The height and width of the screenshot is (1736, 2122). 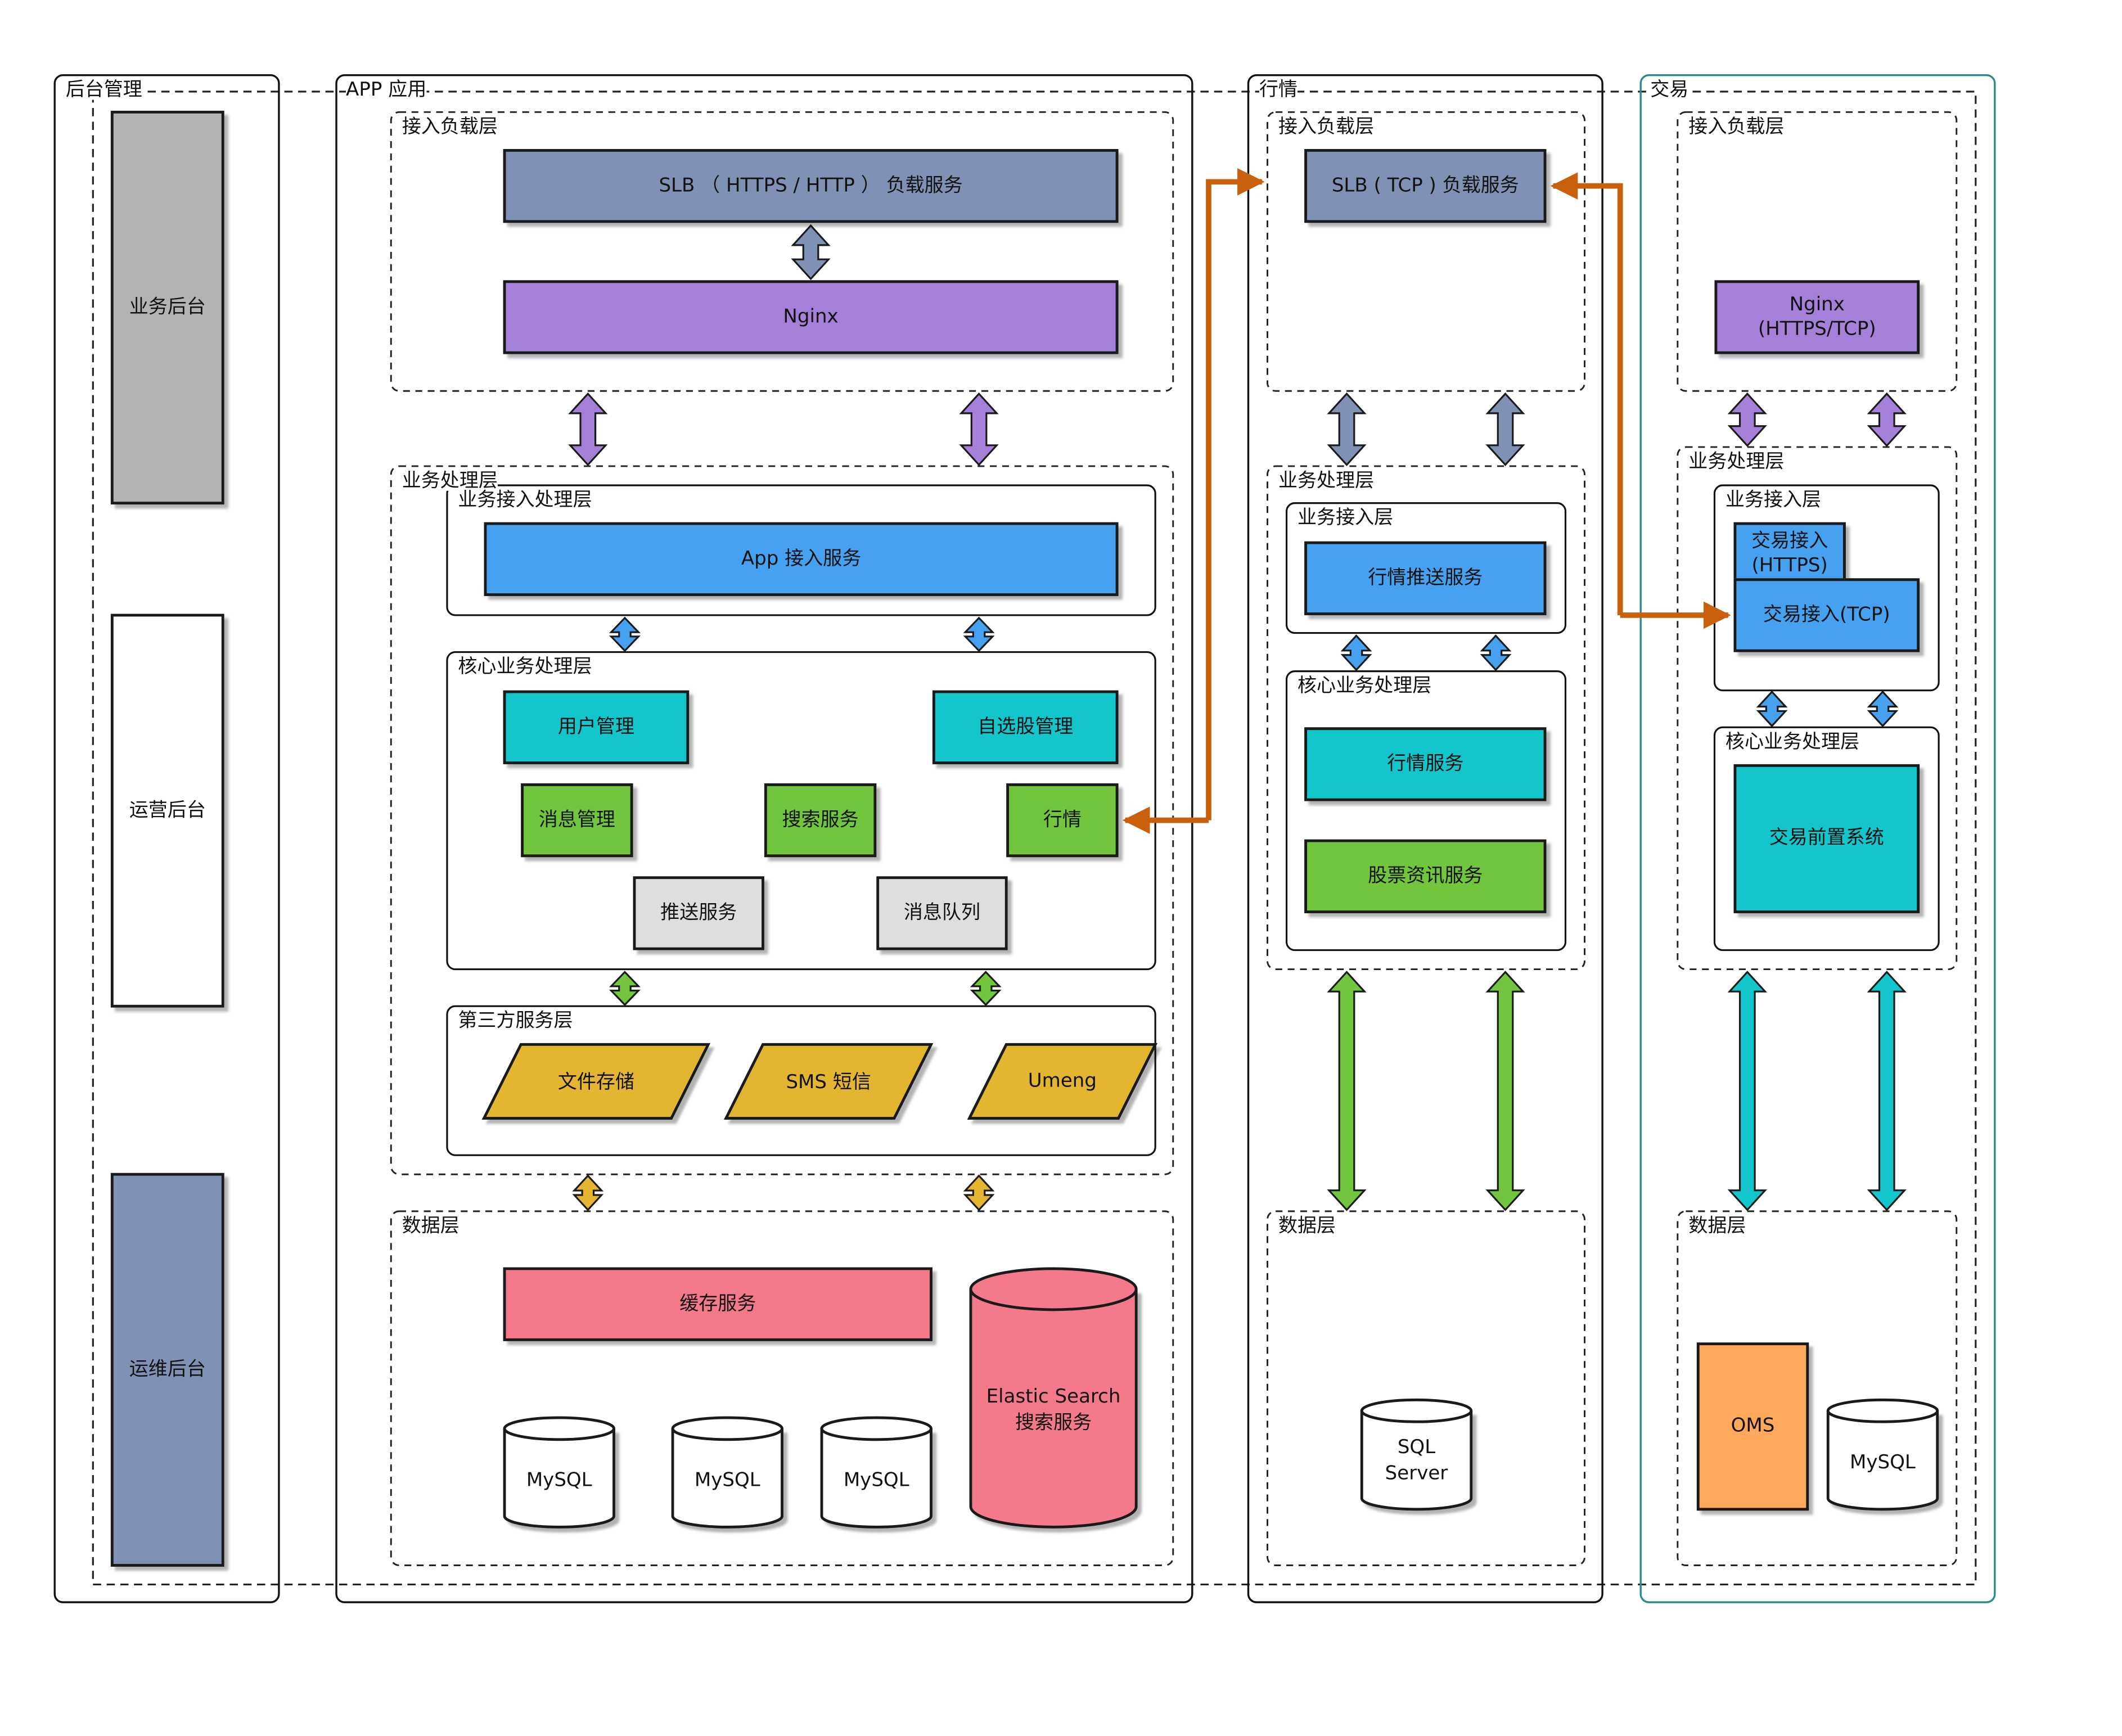 I want to click on user-mgmt-box: 用户管理, so click(x=596, y=727).